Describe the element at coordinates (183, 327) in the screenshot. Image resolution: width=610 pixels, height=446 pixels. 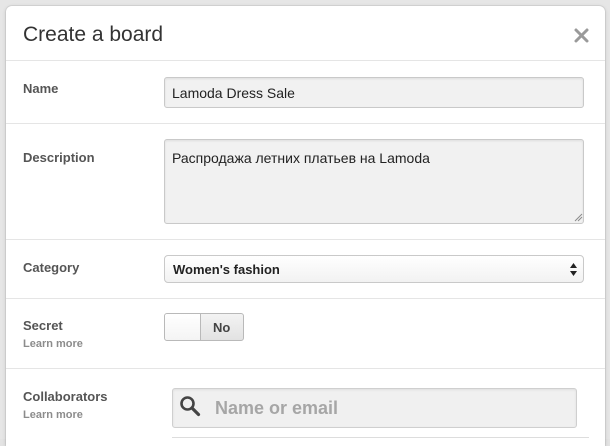
I see `toggle-knob` at that location.